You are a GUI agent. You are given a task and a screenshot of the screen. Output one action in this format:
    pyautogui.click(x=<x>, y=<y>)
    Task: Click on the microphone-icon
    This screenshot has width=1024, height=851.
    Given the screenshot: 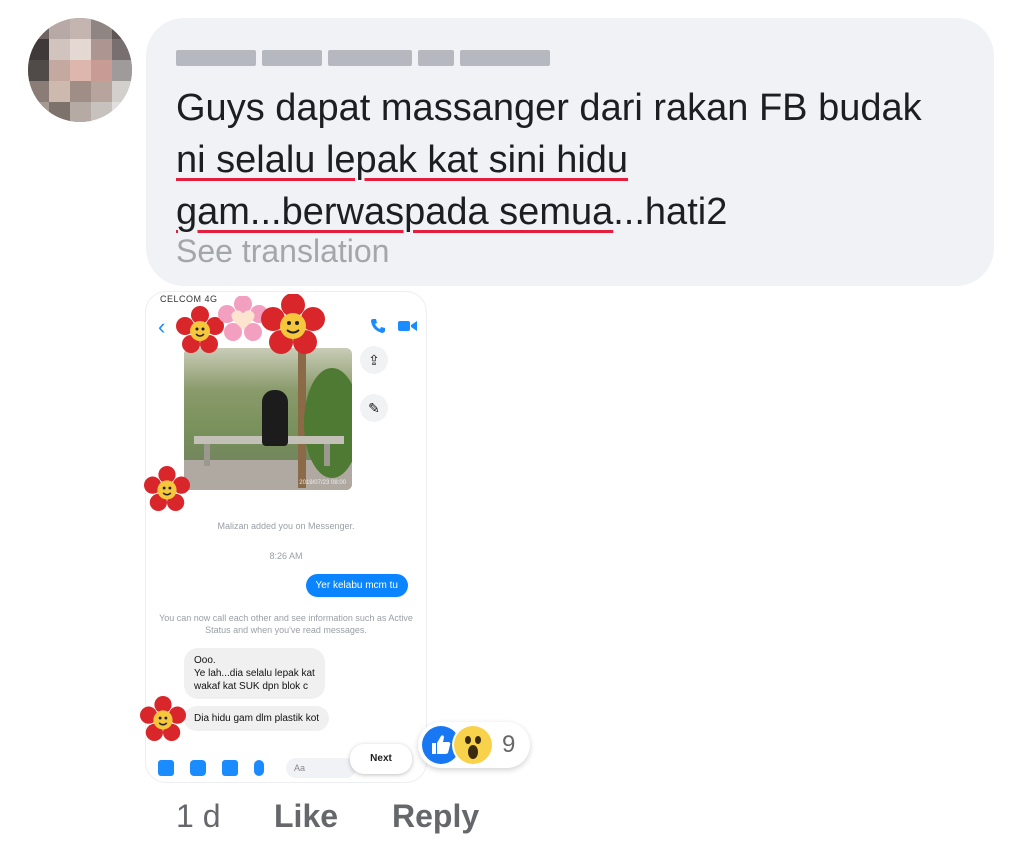 What is the action you would take?
    pyautogui.click(x=259, y=768)
    